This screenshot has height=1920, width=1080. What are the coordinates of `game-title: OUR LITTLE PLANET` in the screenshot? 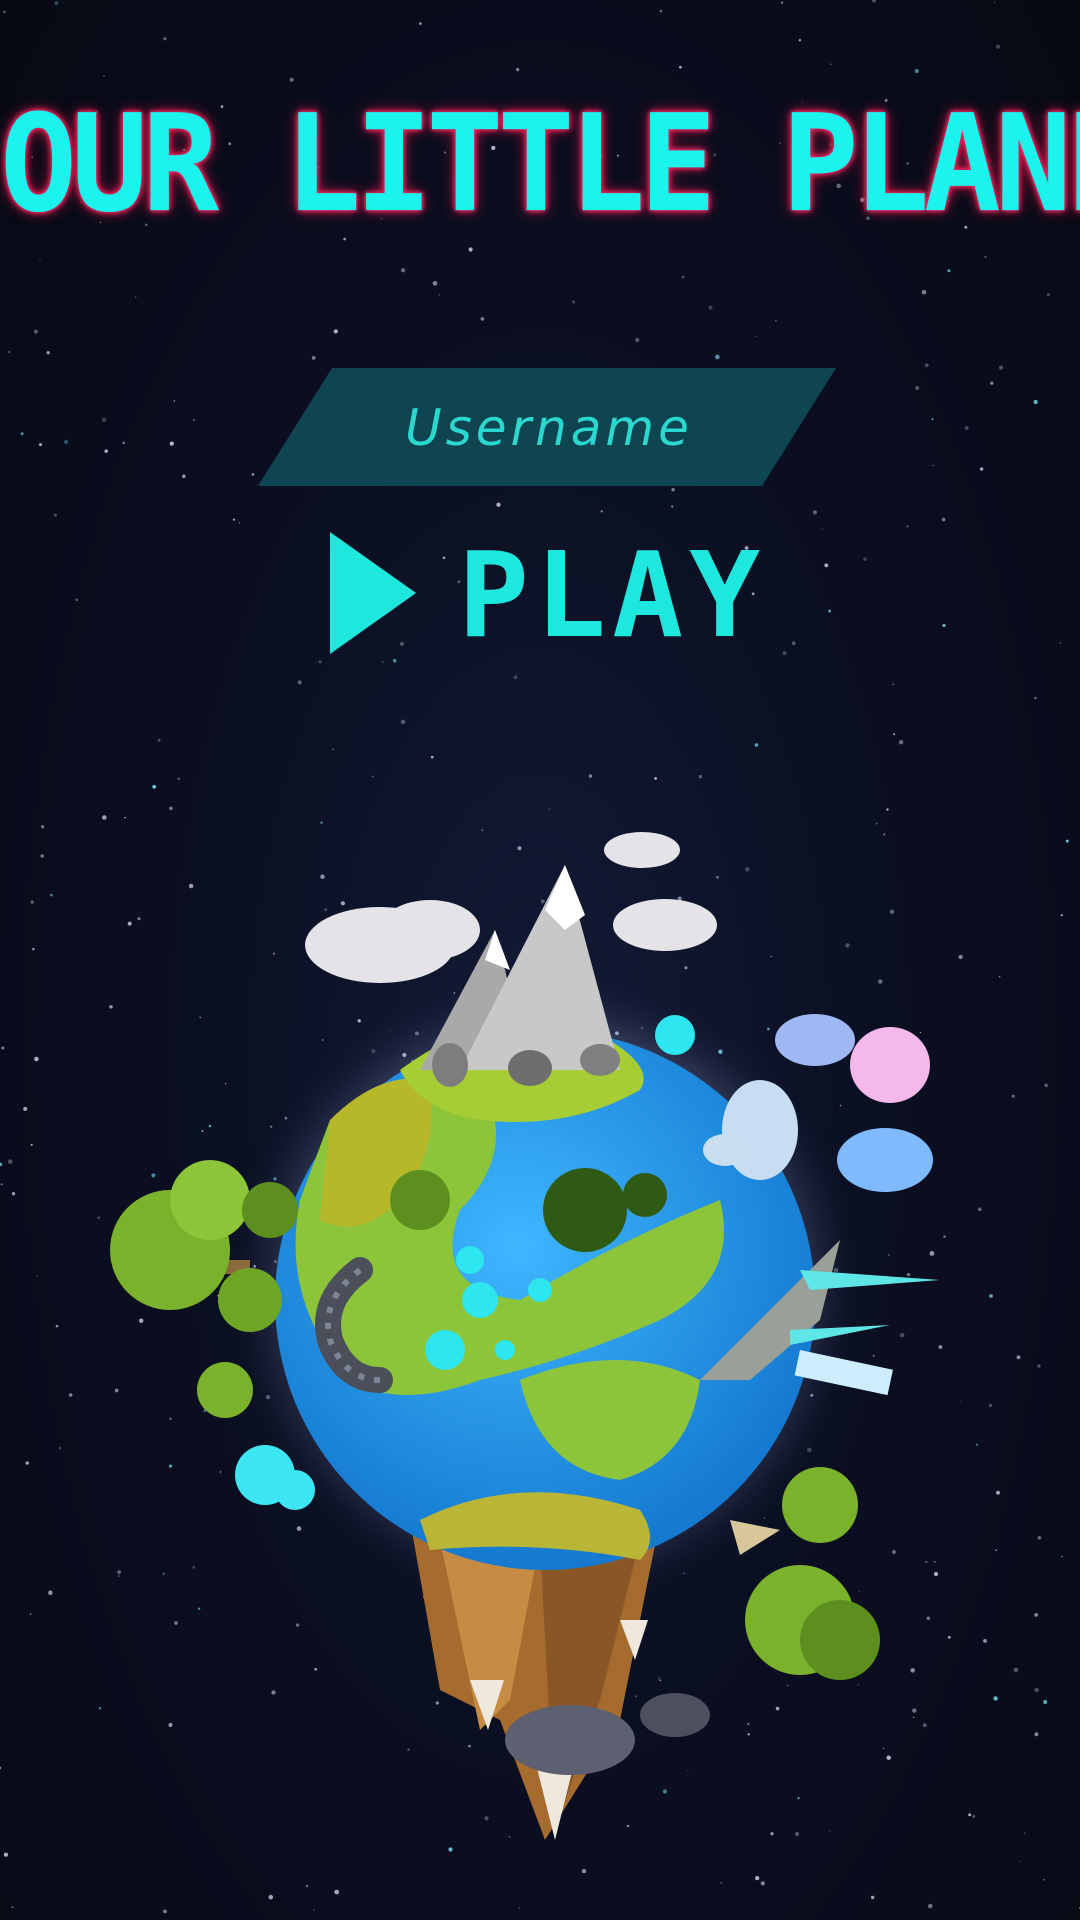 It's located at (540, 164).